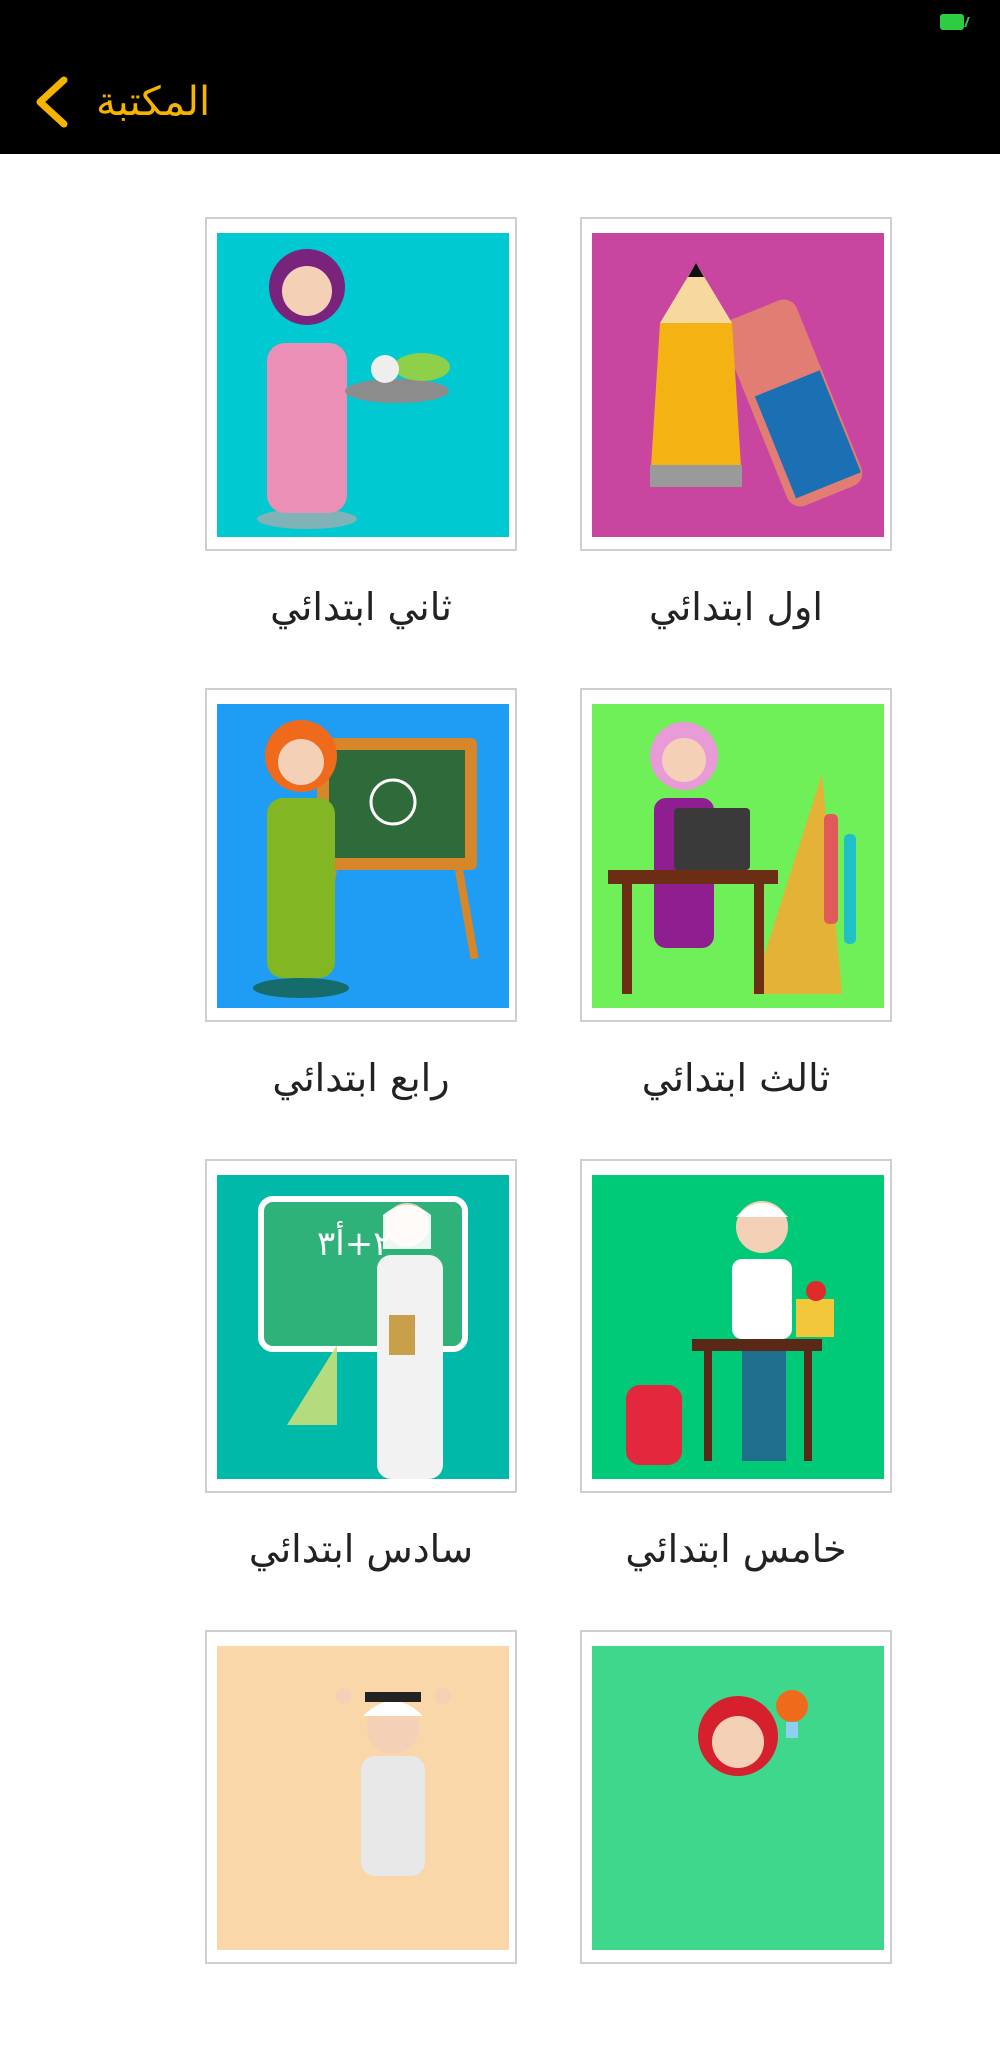 This screenshot has width=1000, height=2052. Describe the element at coordinates (363, 1337) in the screenshot. I see `teacher-math-illustration: ٢+أ٣` at that location.